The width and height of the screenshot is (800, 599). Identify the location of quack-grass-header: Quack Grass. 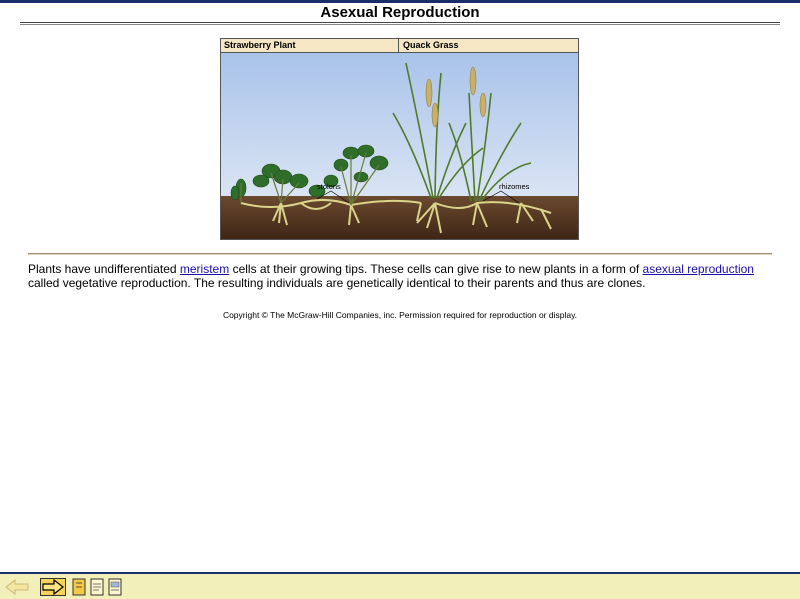
(431, 45).